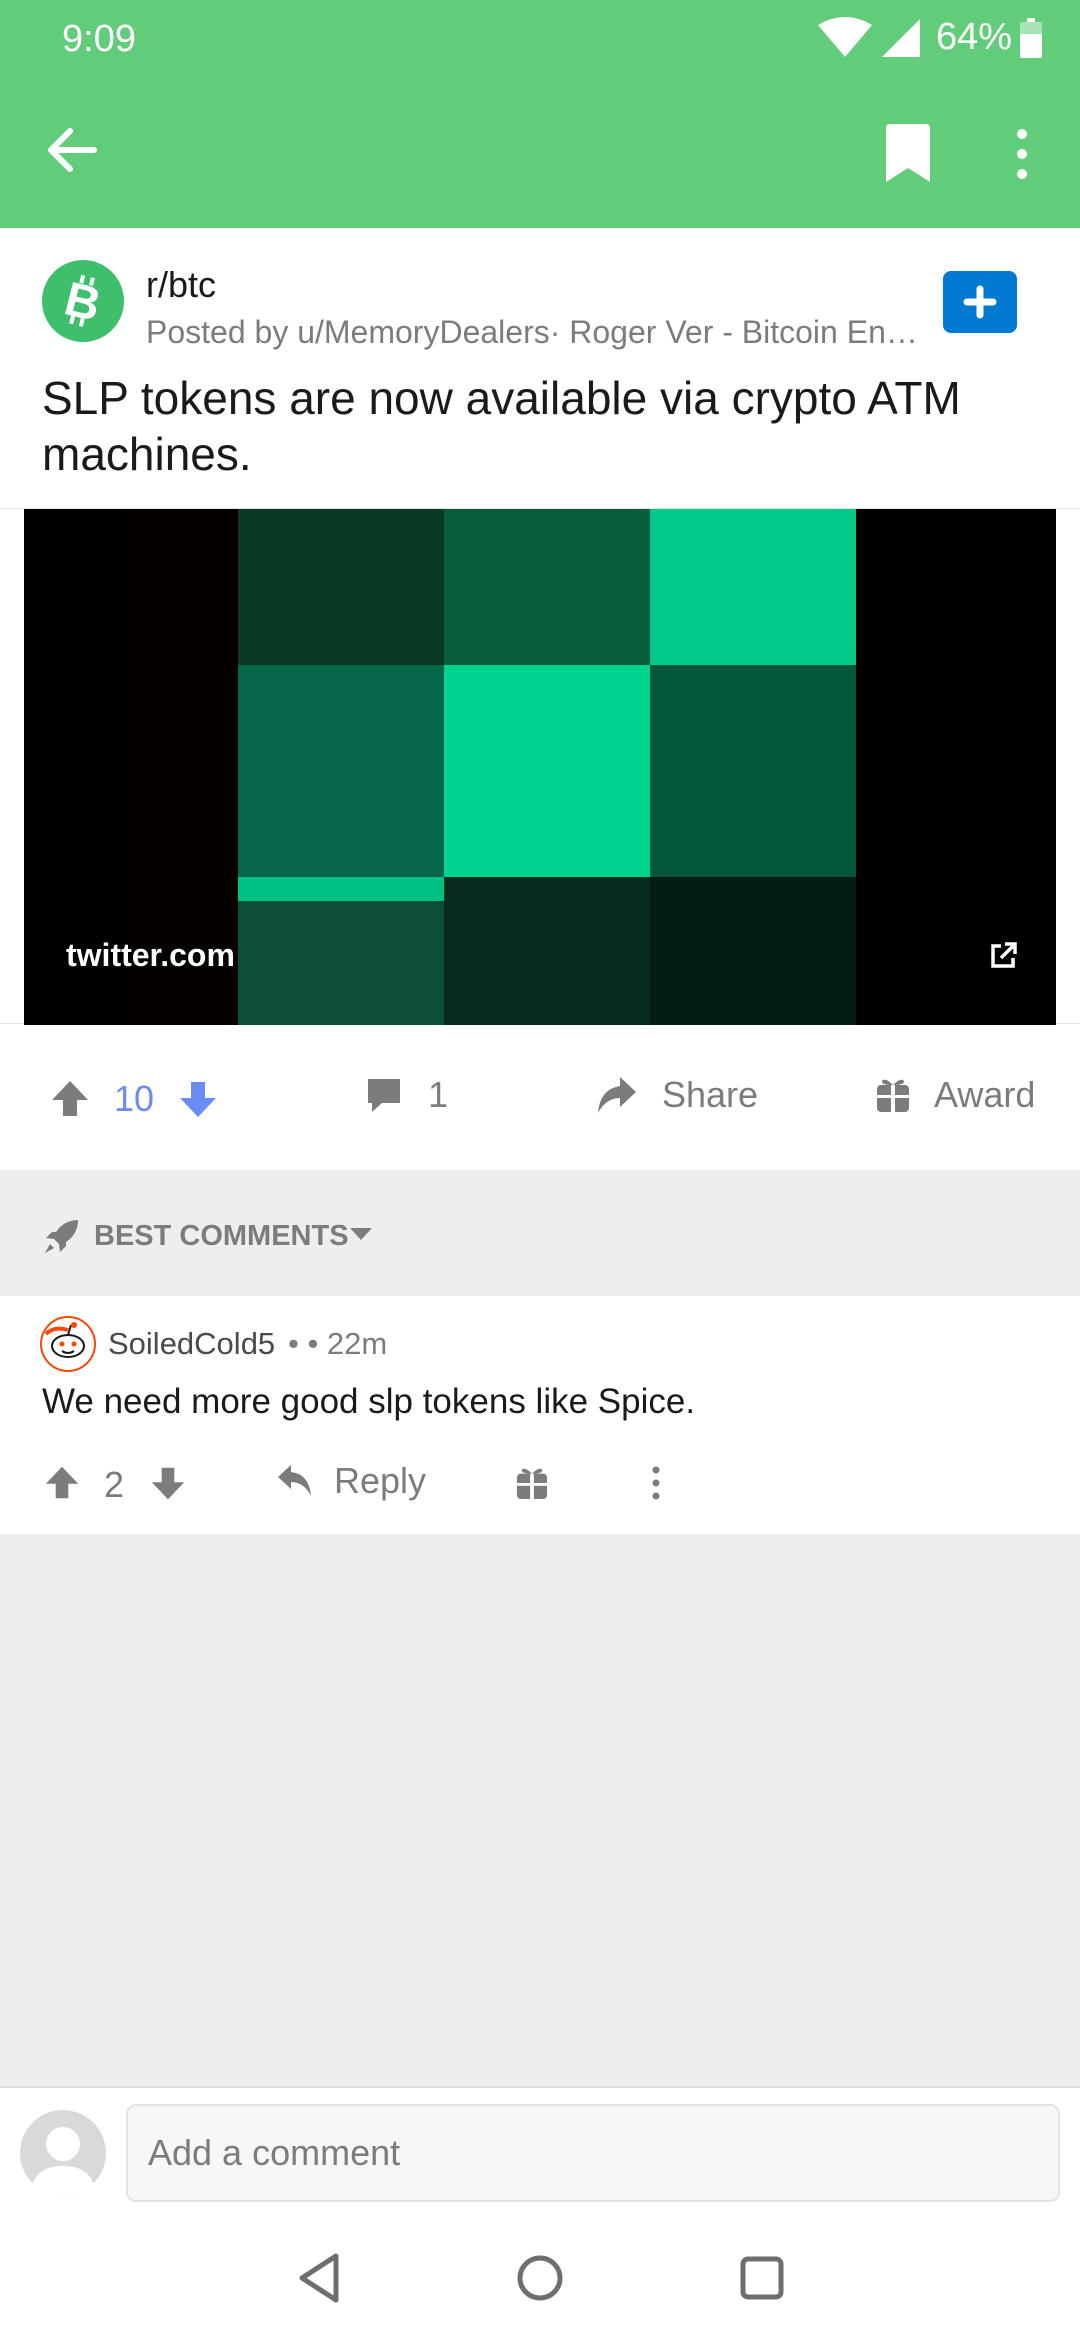 The image size is (1080, 2340). I want to click on status-time: 9:09, so click(99, 39).